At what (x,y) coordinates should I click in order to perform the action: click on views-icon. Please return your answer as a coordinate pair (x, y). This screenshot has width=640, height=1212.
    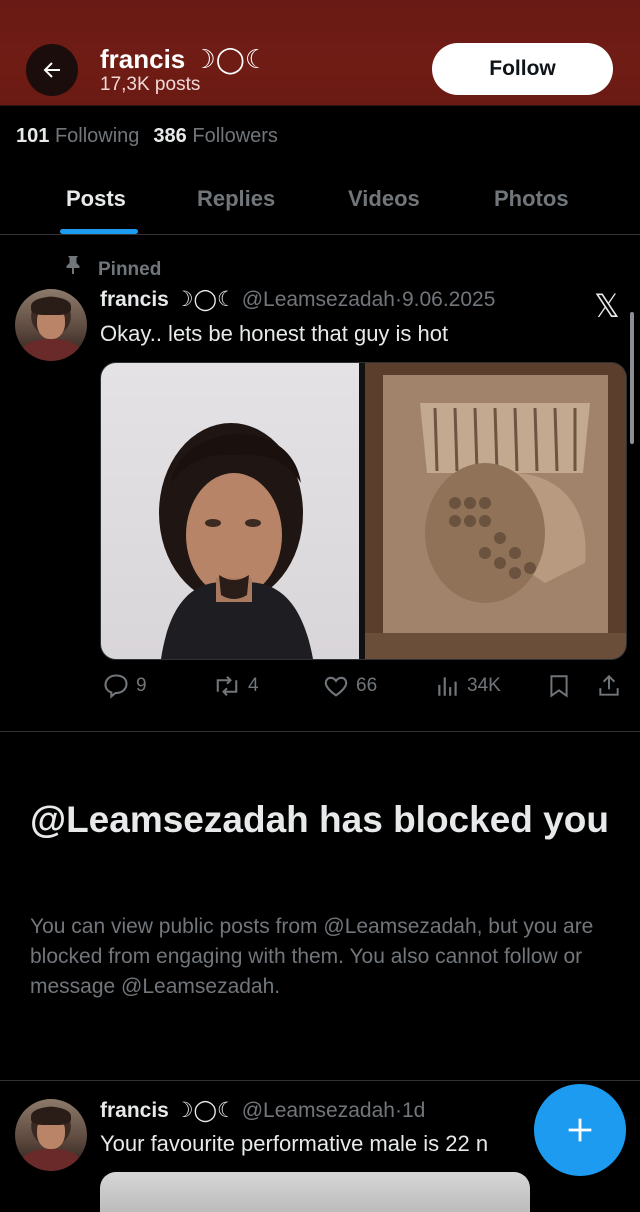
    Looking at the image, I should click on (447, 686).